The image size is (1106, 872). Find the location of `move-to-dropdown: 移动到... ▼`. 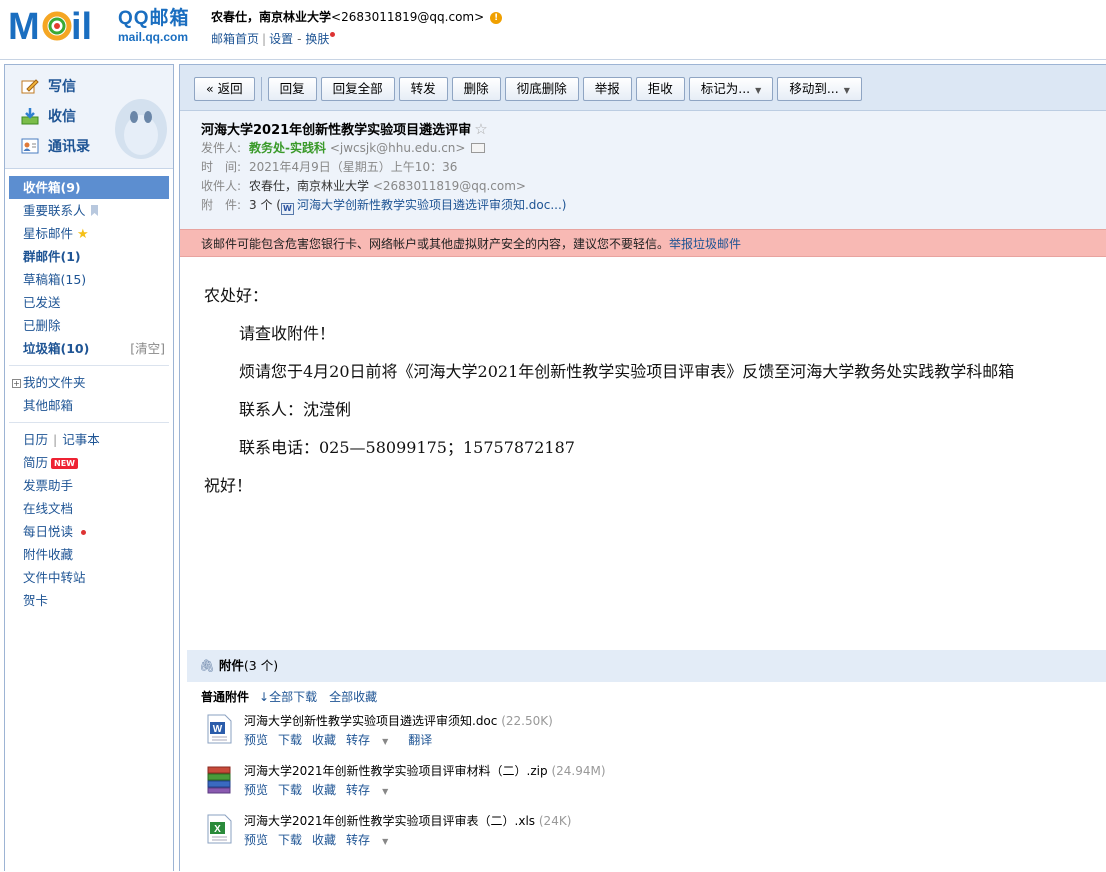

move-to-dropdown: 移动到... ▼ is located at coordinates (819, 89).